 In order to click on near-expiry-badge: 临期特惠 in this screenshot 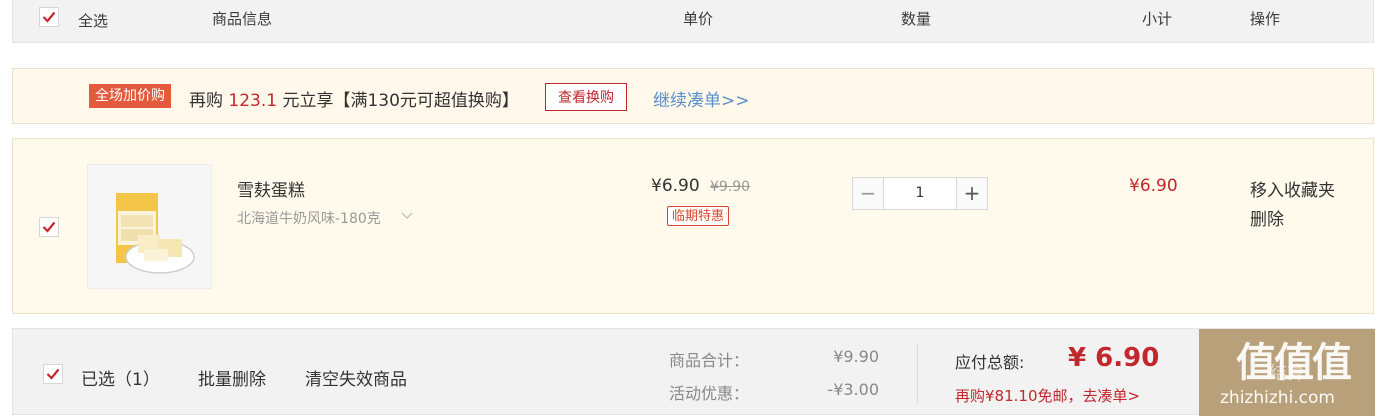, I will do `click(698, 216)`.